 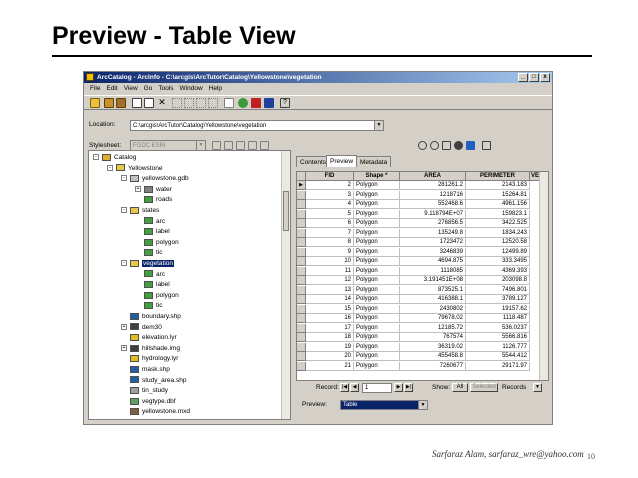 I want to click on cell-fid: 6, so click(x=330, y=223).